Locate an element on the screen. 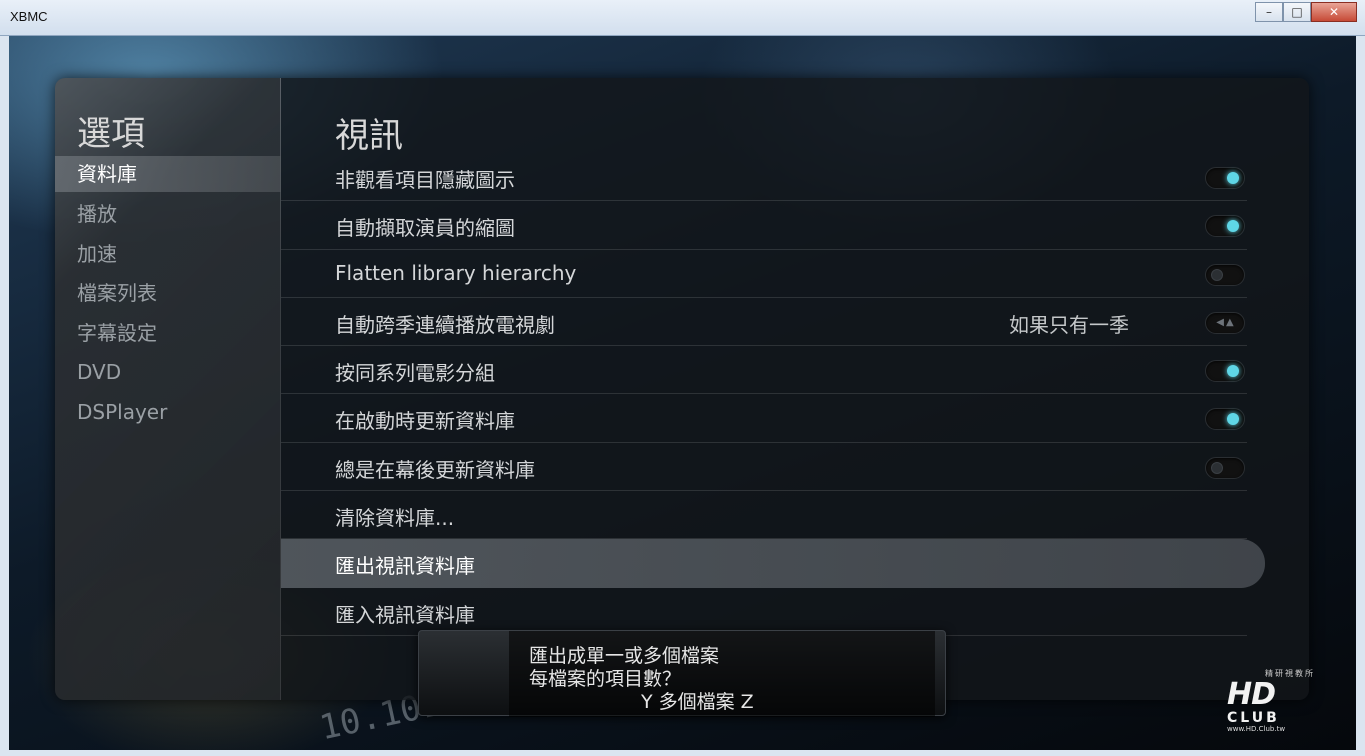  setting-label: 總是在幕後更新資料庫 is located at coordinates (435, 469).